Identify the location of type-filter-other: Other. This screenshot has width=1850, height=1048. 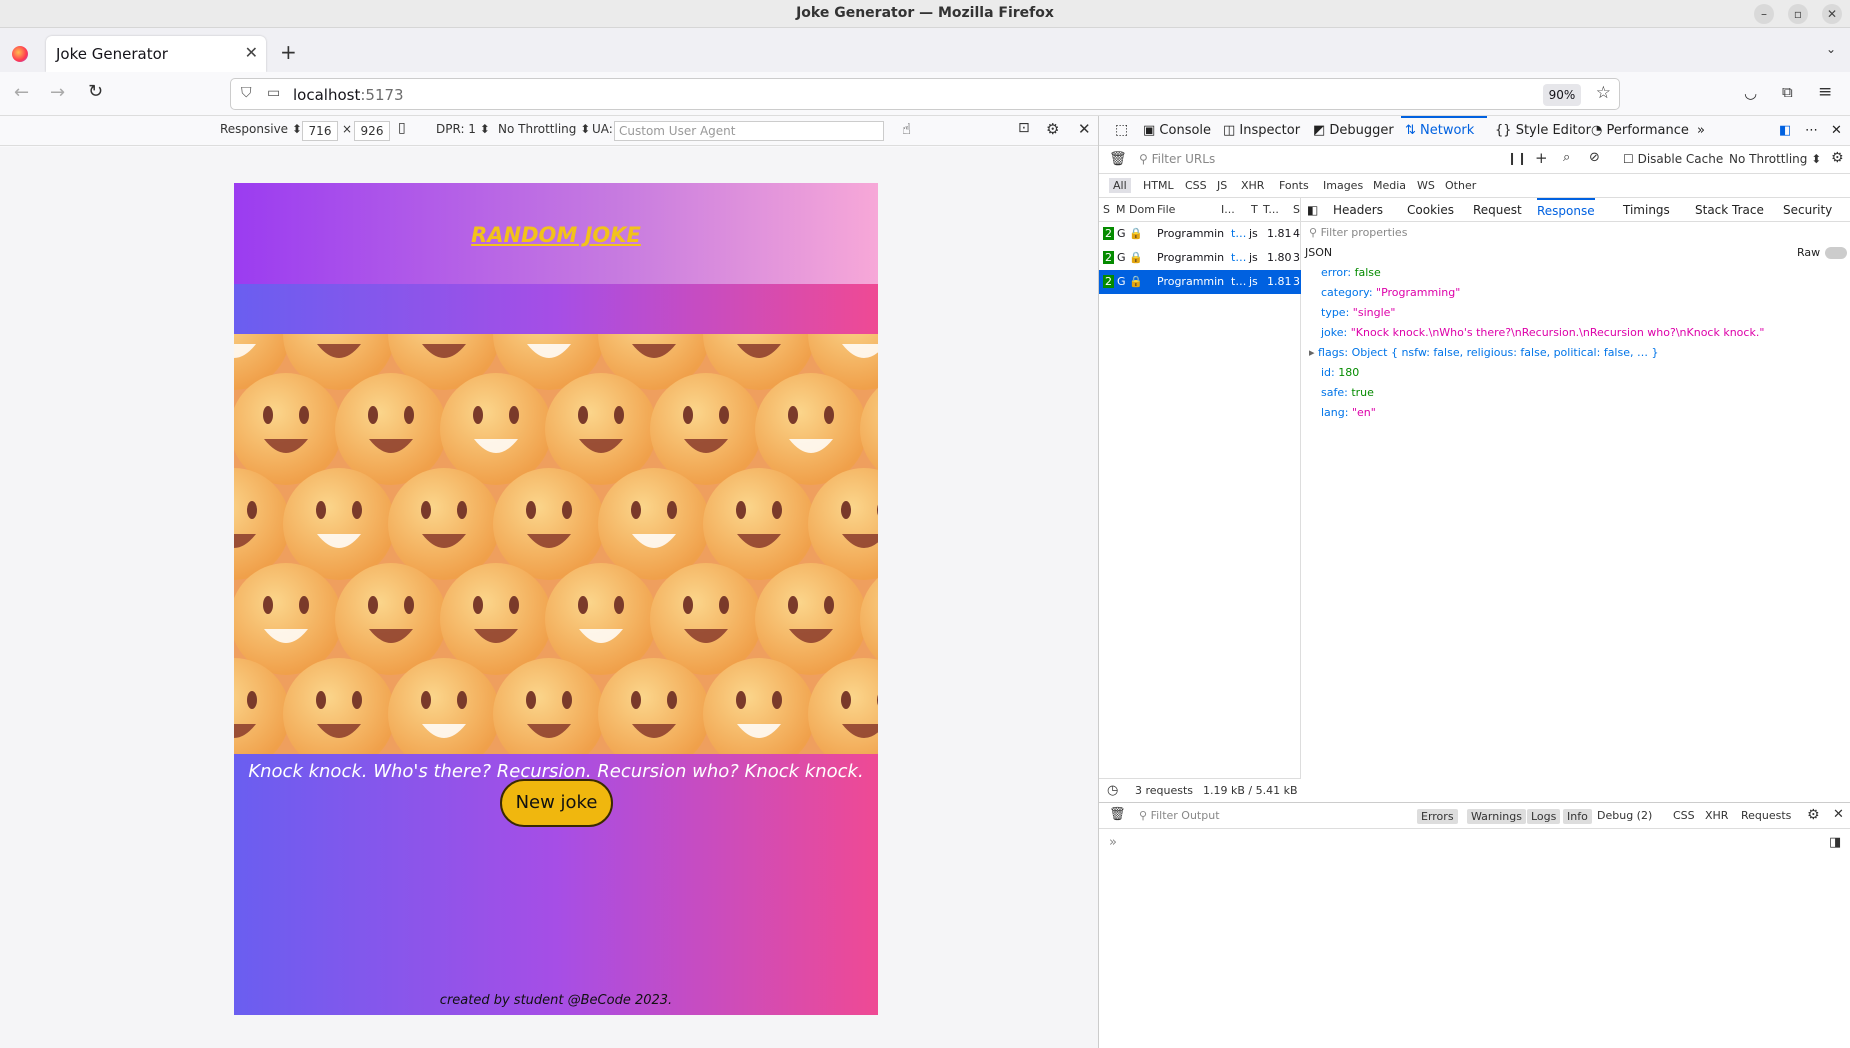
(1460, 185).